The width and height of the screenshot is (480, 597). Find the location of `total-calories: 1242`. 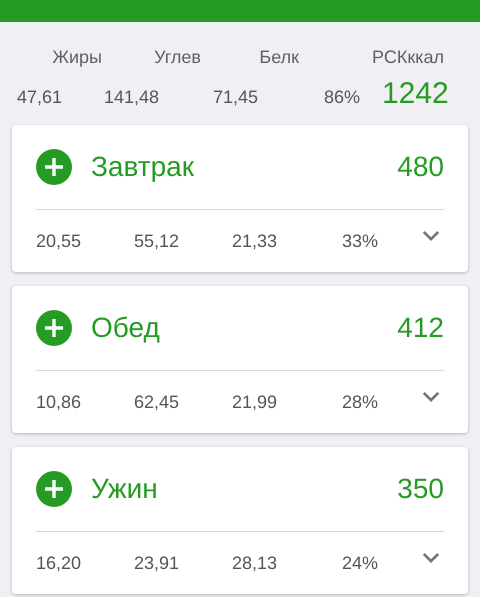

total-calories: 1242 is located at coordinates (415, 94).